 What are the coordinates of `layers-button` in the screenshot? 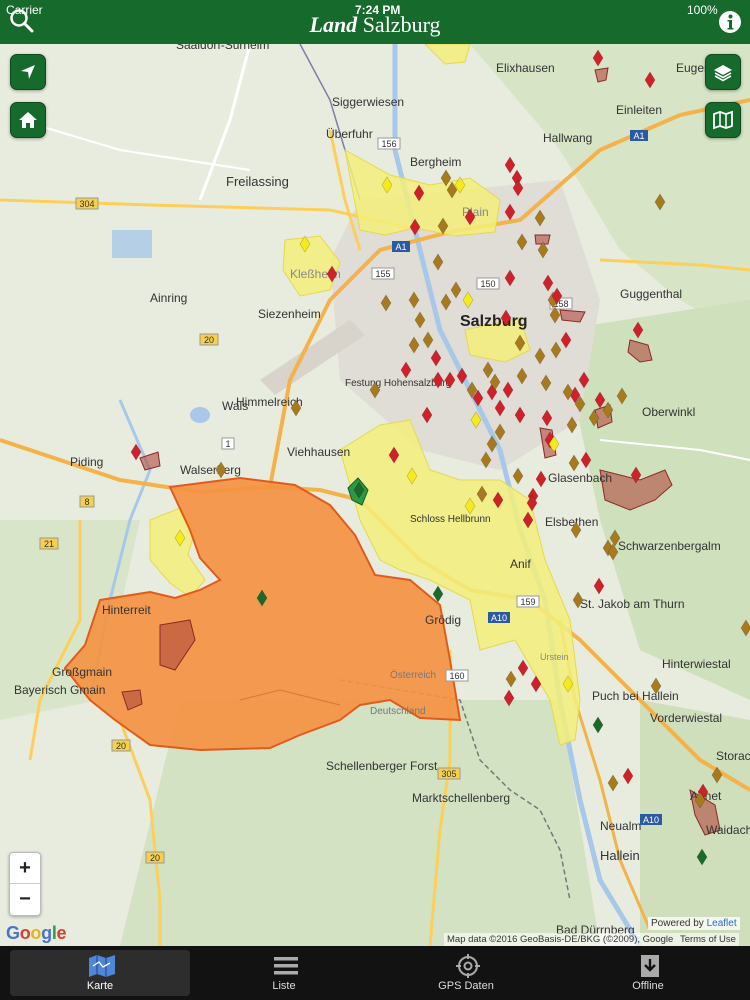 It's located at (723, 72).